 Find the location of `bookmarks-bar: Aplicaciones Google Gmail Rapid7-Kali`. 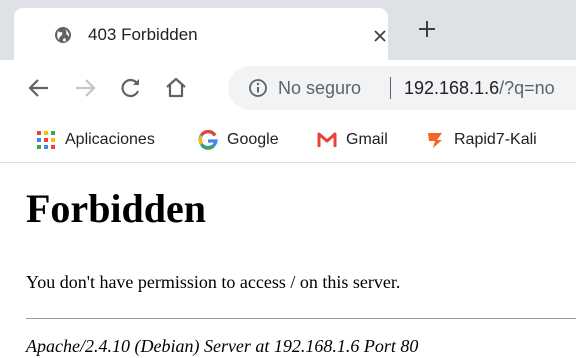

bookmarks-bar: Aplicaciones Google Gmail Rapid7-Kali is located at coordinates (288, 140).